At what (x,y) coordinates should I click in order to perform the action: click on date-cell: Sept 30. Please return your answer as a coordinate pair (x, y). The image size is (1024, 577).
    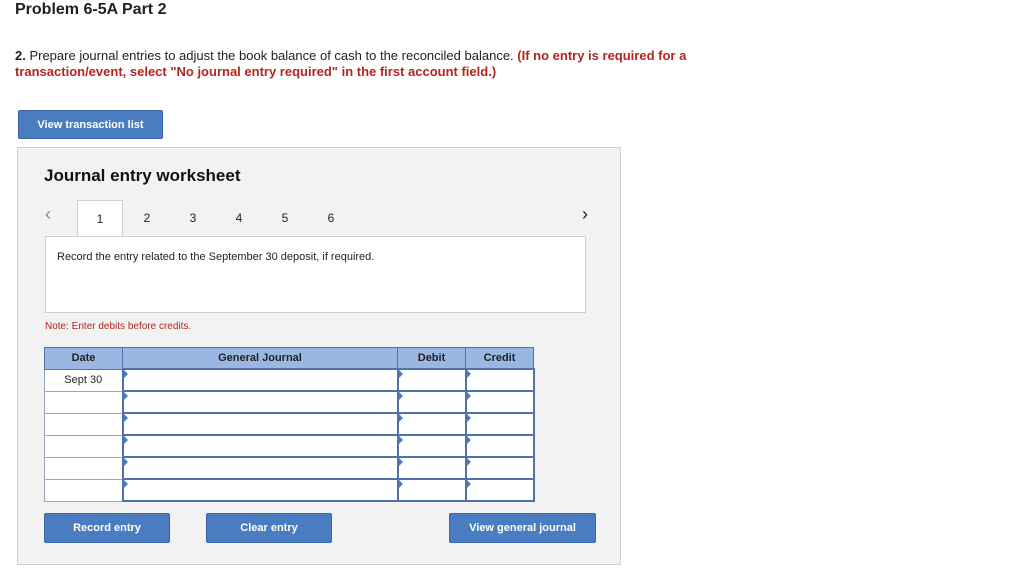
    Looking at the image, I should click on (83, 380).